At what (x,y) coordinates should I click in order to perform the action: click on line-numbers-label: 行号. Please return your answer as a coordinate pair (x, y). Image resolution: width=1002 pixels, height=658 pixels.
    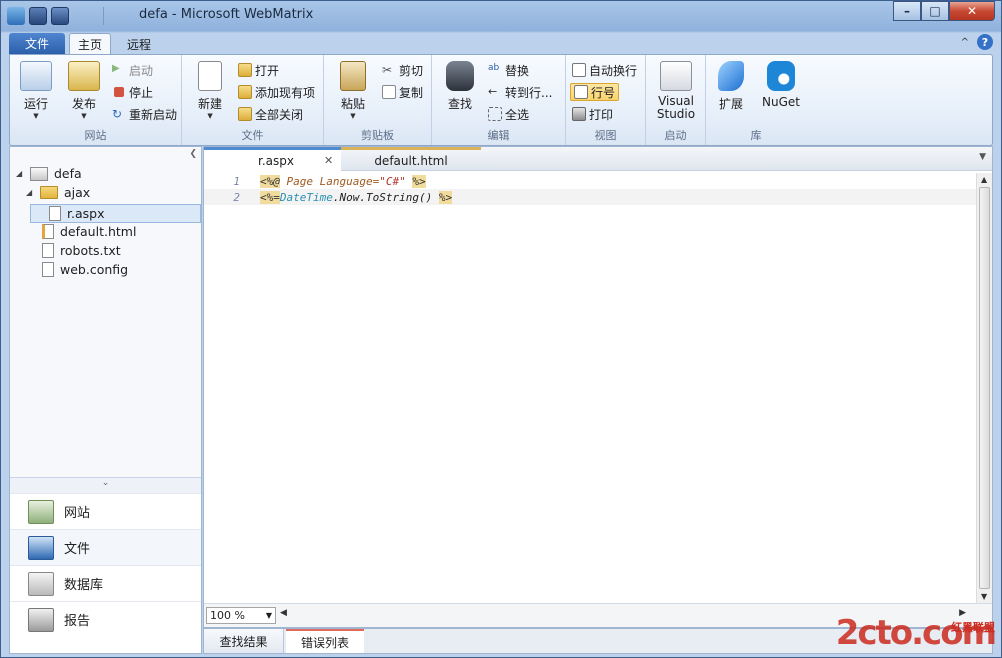
    Looking at the image, I should click on (603, 92).